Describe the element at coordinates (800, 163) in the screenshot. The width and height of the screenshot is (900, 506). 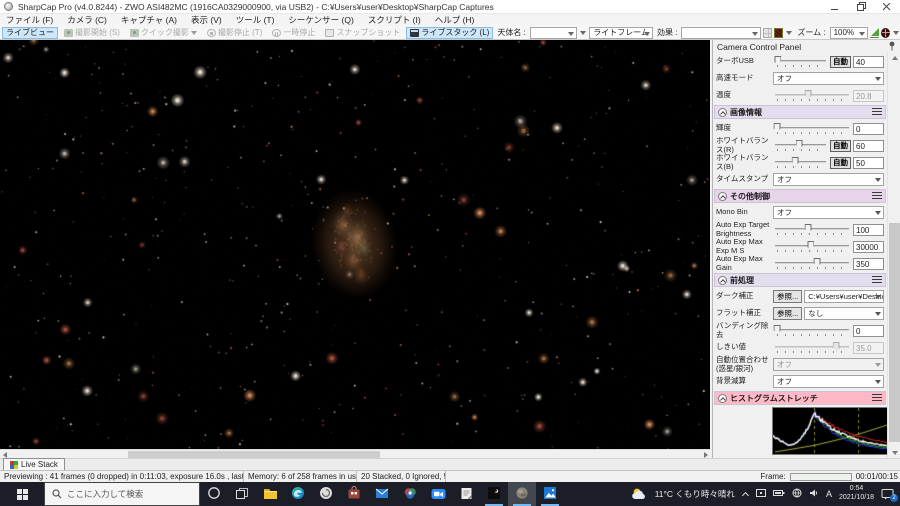
I see `slider-white-balance-b` at that location.